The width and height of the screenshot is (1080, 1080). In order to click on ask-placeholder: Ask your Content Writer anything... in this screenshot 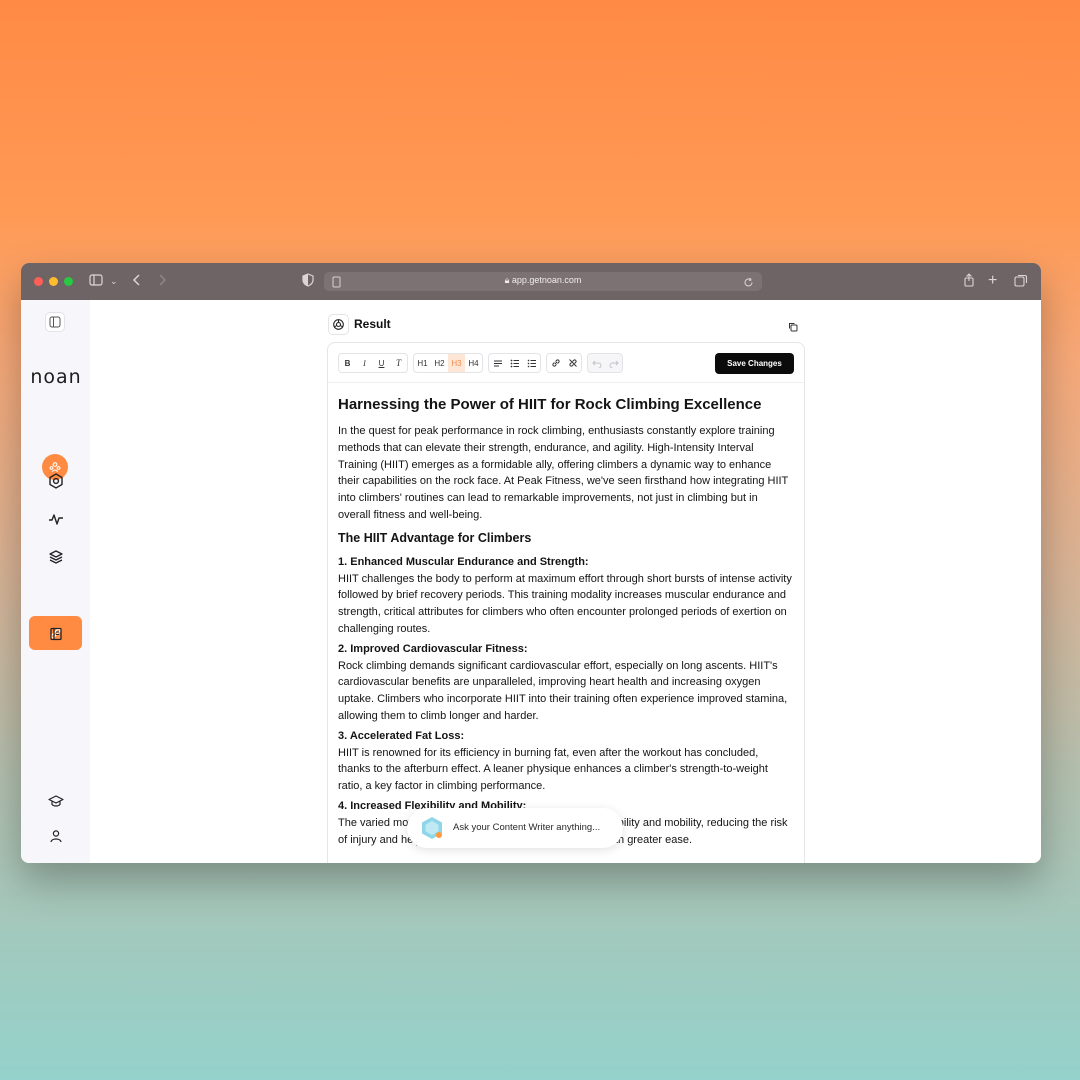, I will do `click(527, 827)`.